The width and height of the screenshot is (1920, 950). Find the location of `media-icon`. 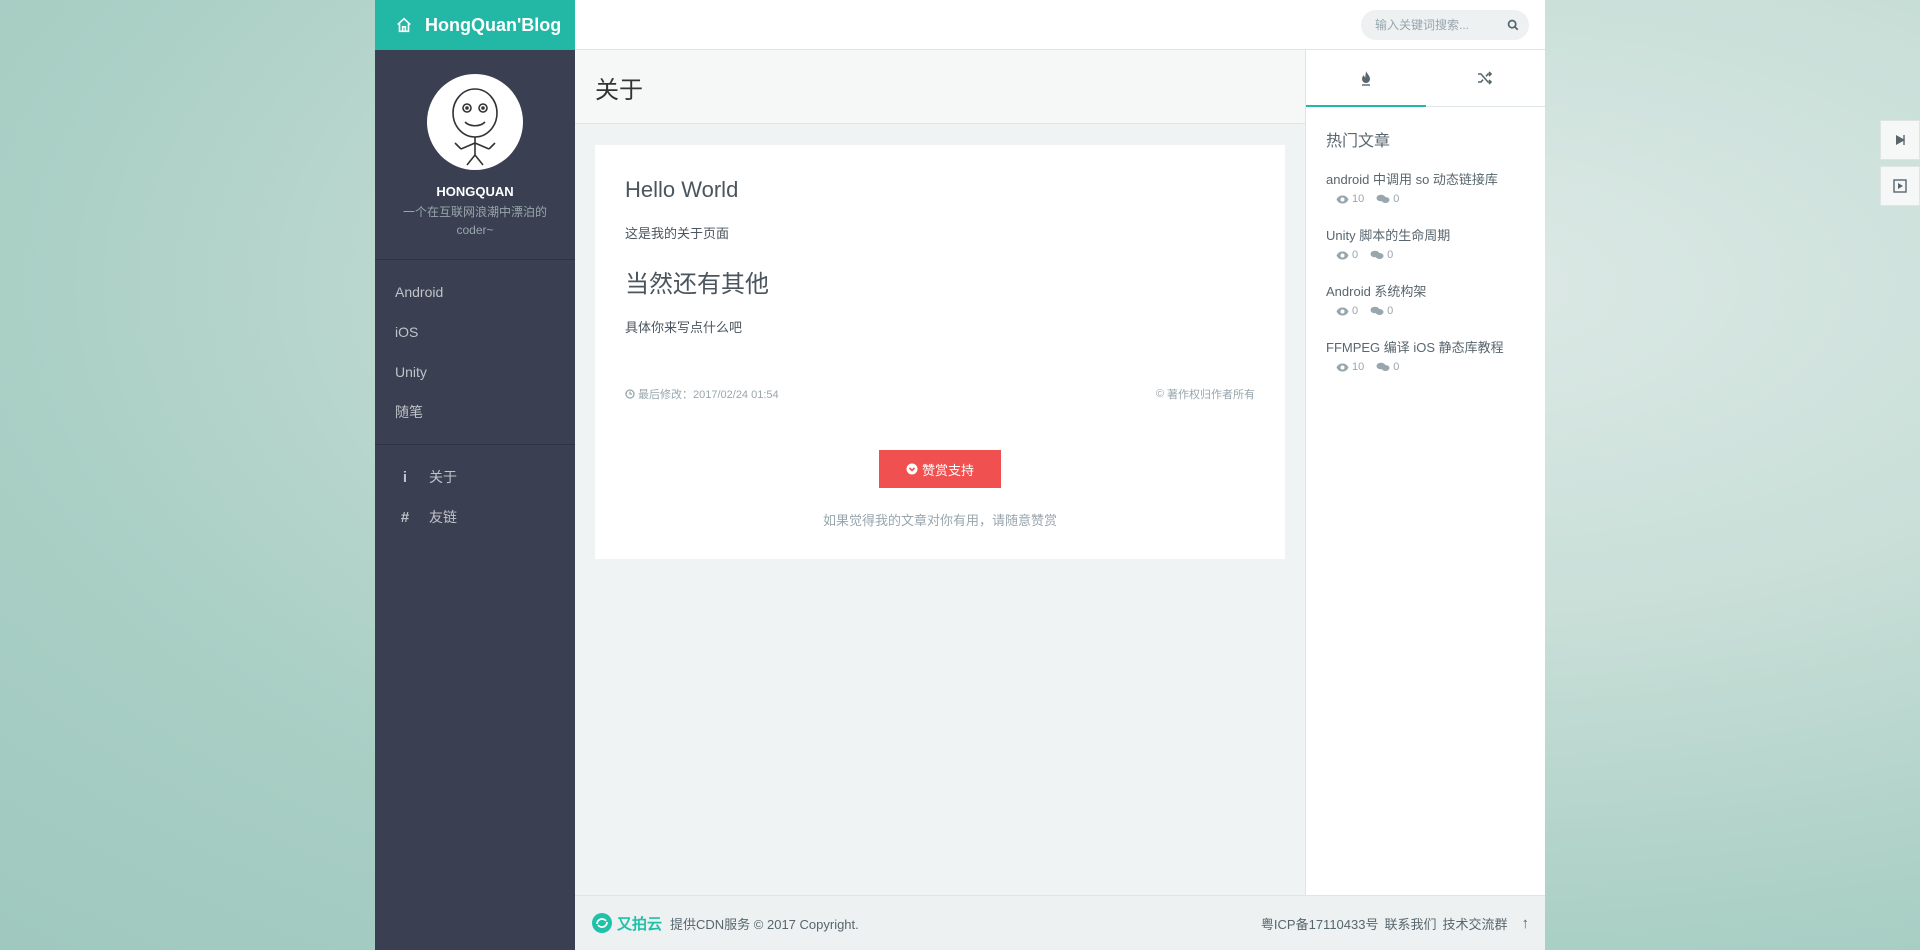

media-icon is located at coordinates (1900, 186).